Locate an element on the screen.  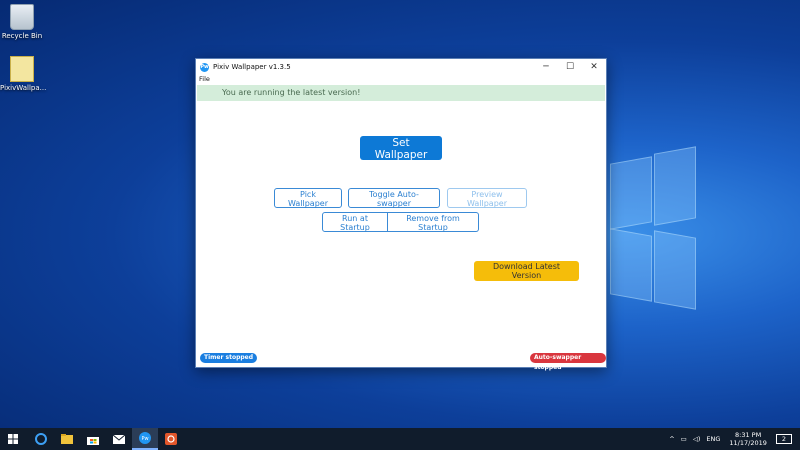
app-icon is located at coordinates (171, 439).